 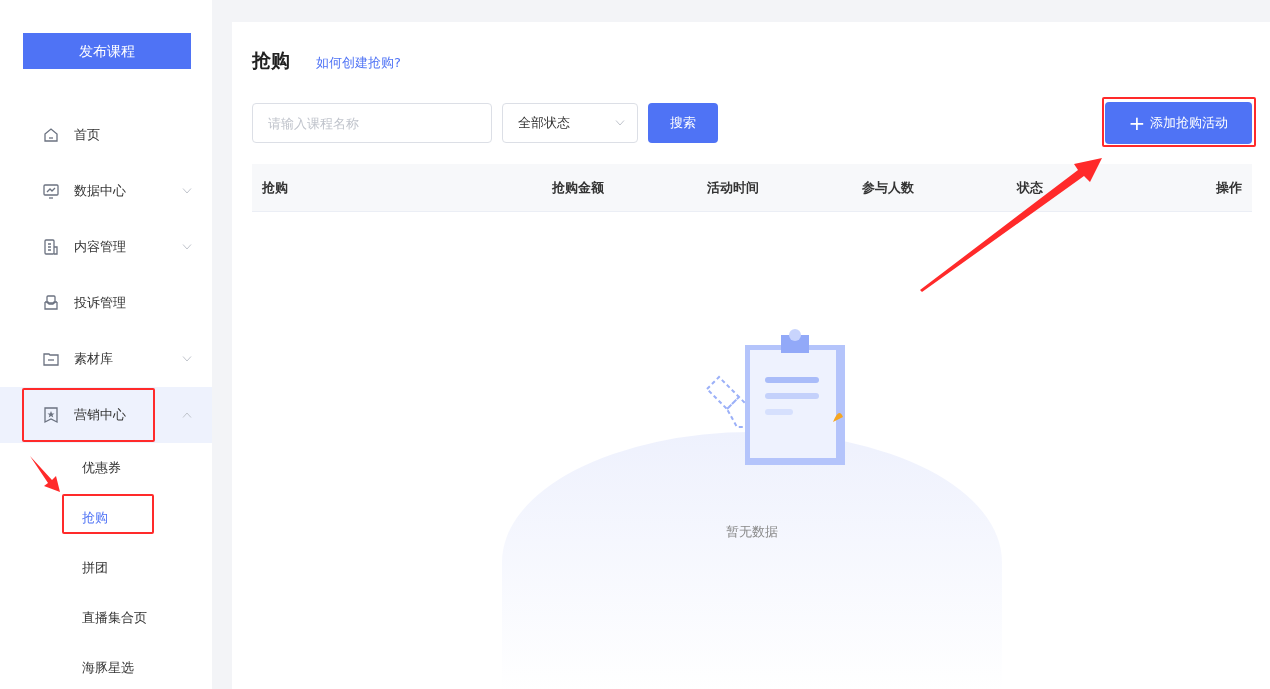 What do you see at coordinates (578, 187) in the screenshot?
I see `column-header: 抢购金额` at bounding box center [578, 187].